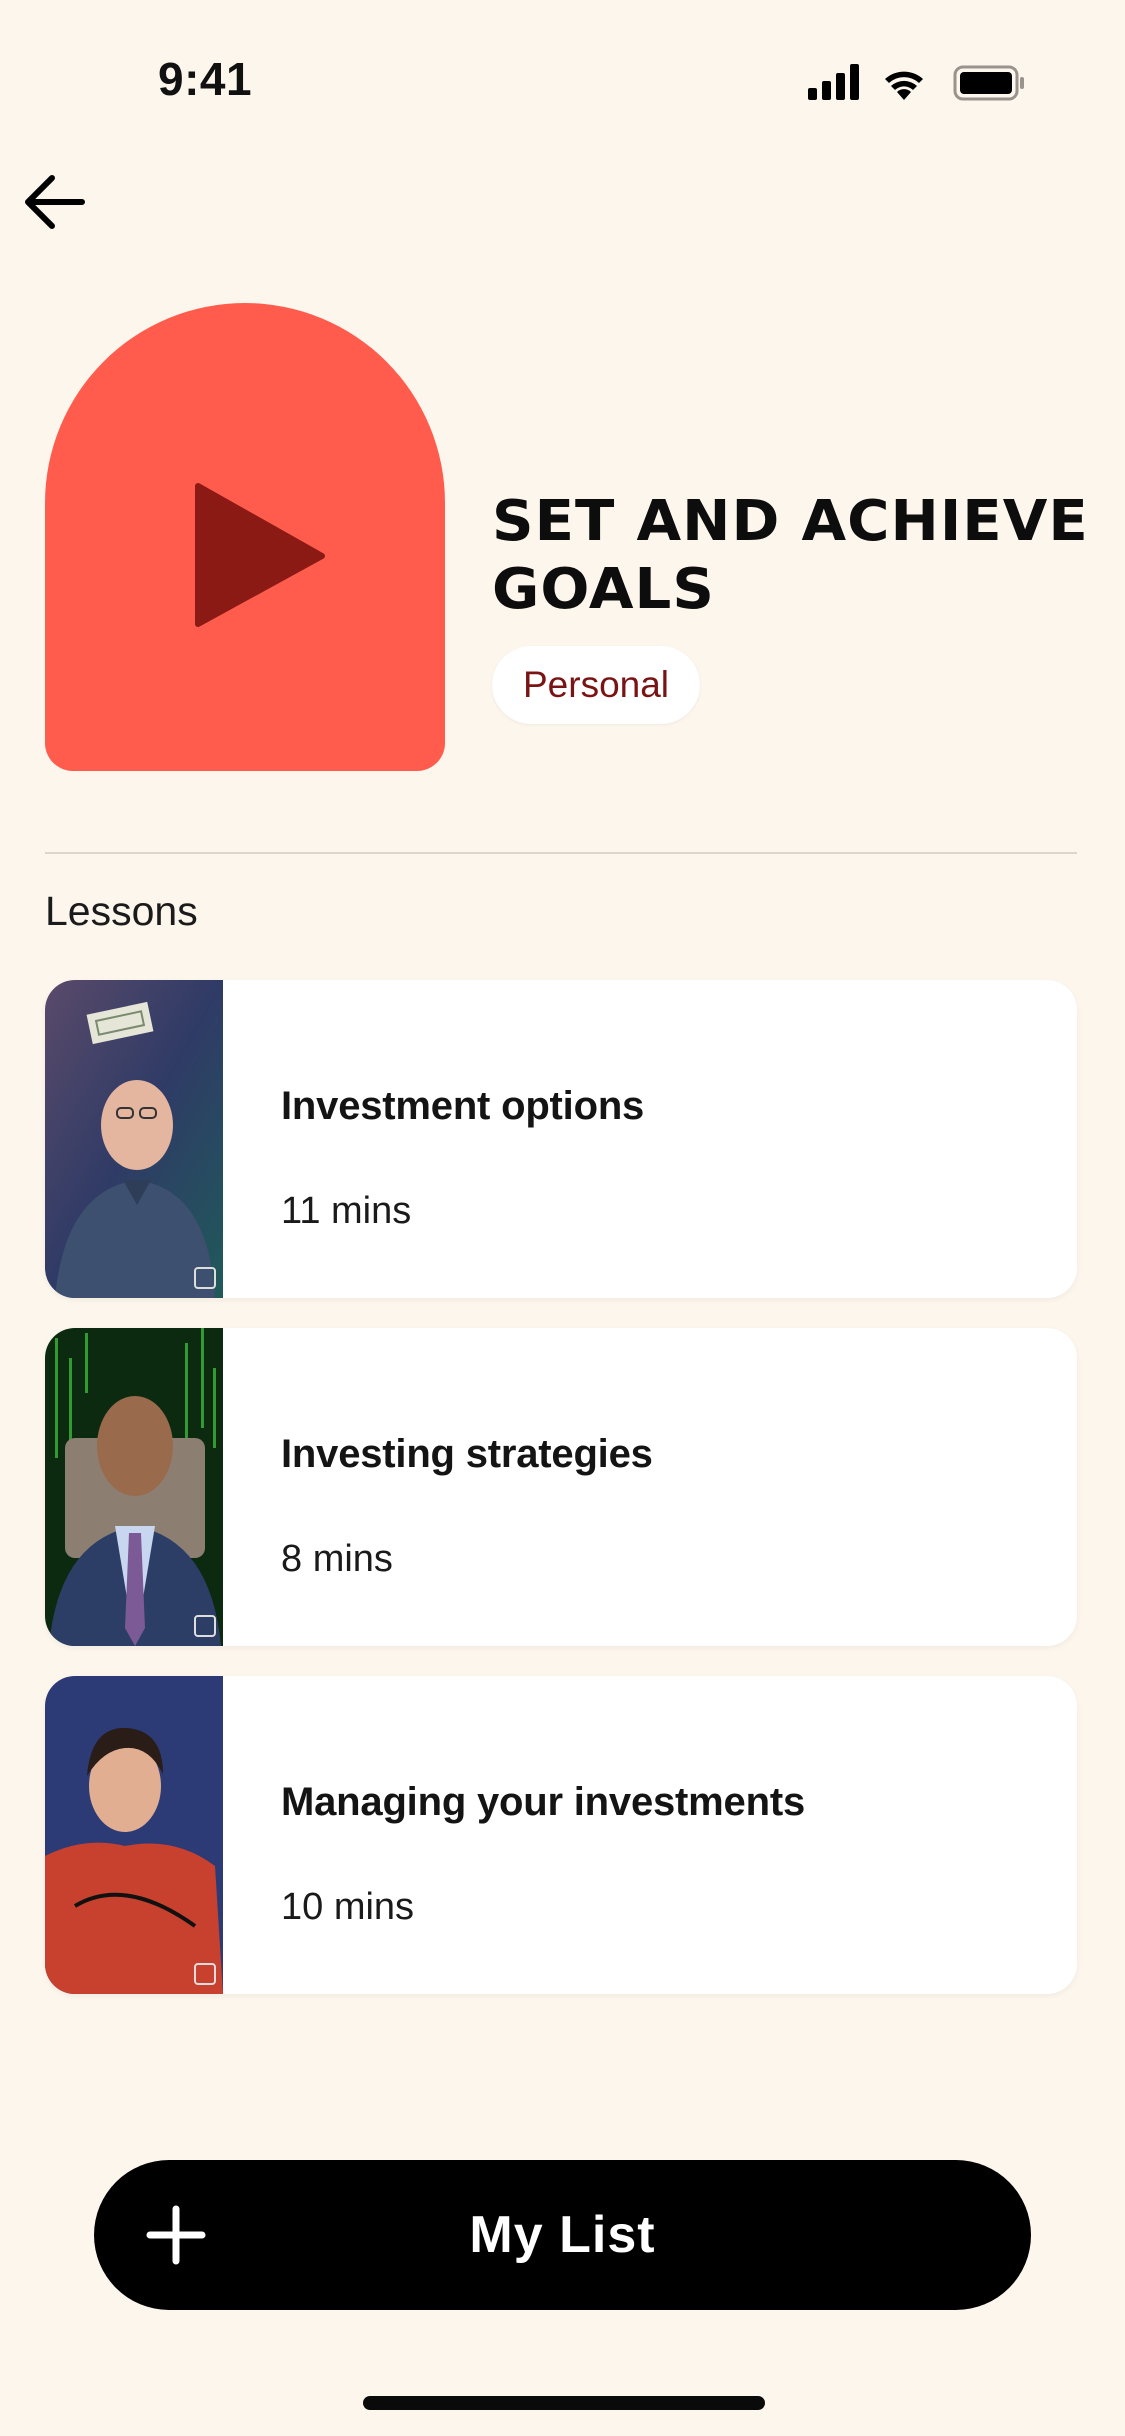 The height and width of the screenshot is (2436, 1125). I want to click on course-title: Set and achieve goals, so click(790, 555).